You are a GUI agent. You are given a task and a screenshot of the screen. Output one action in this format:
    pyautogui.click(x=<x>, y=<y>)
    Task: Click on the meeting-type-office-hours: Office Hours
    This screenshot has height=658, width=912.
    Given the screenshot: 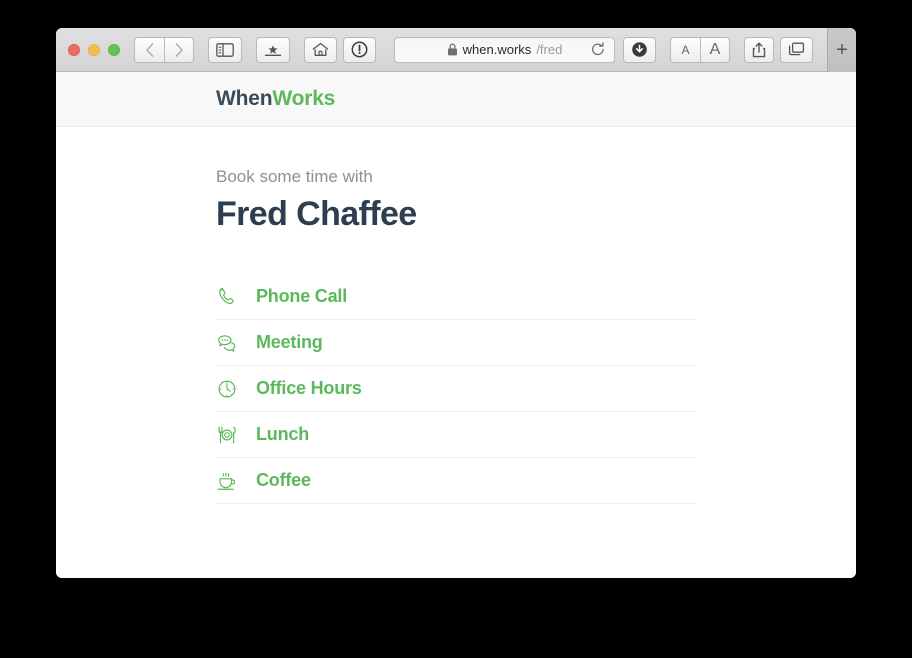 What is the action you would take?
    pyautogui.click(x=456, y=389)
    